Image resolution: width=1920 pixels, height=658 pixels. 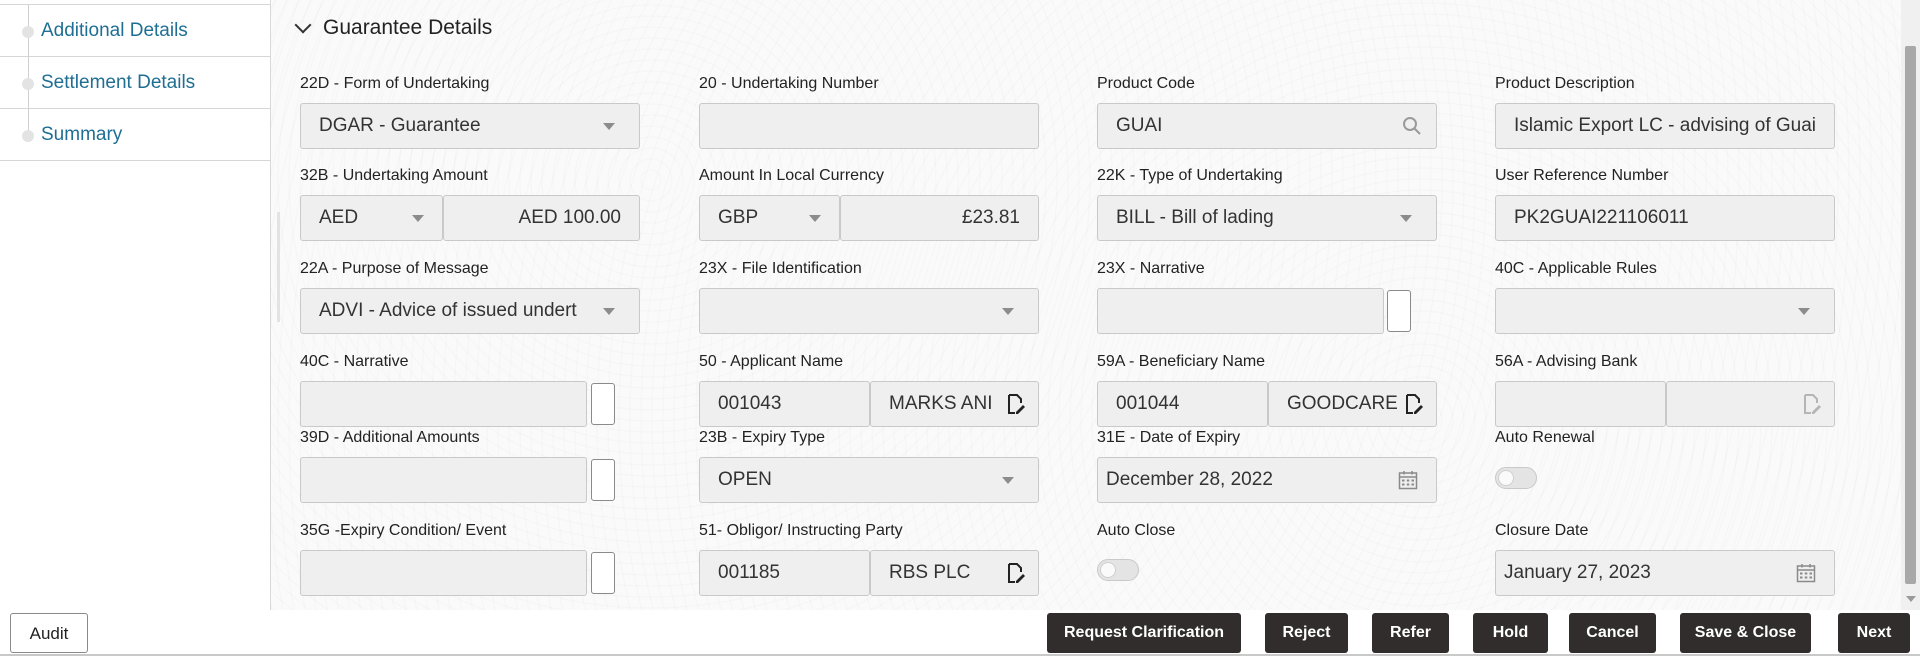 What do you see at coordinates (869, 311) in the screenshot?
I see `file-identification-select` at bounding box center [869, 311].